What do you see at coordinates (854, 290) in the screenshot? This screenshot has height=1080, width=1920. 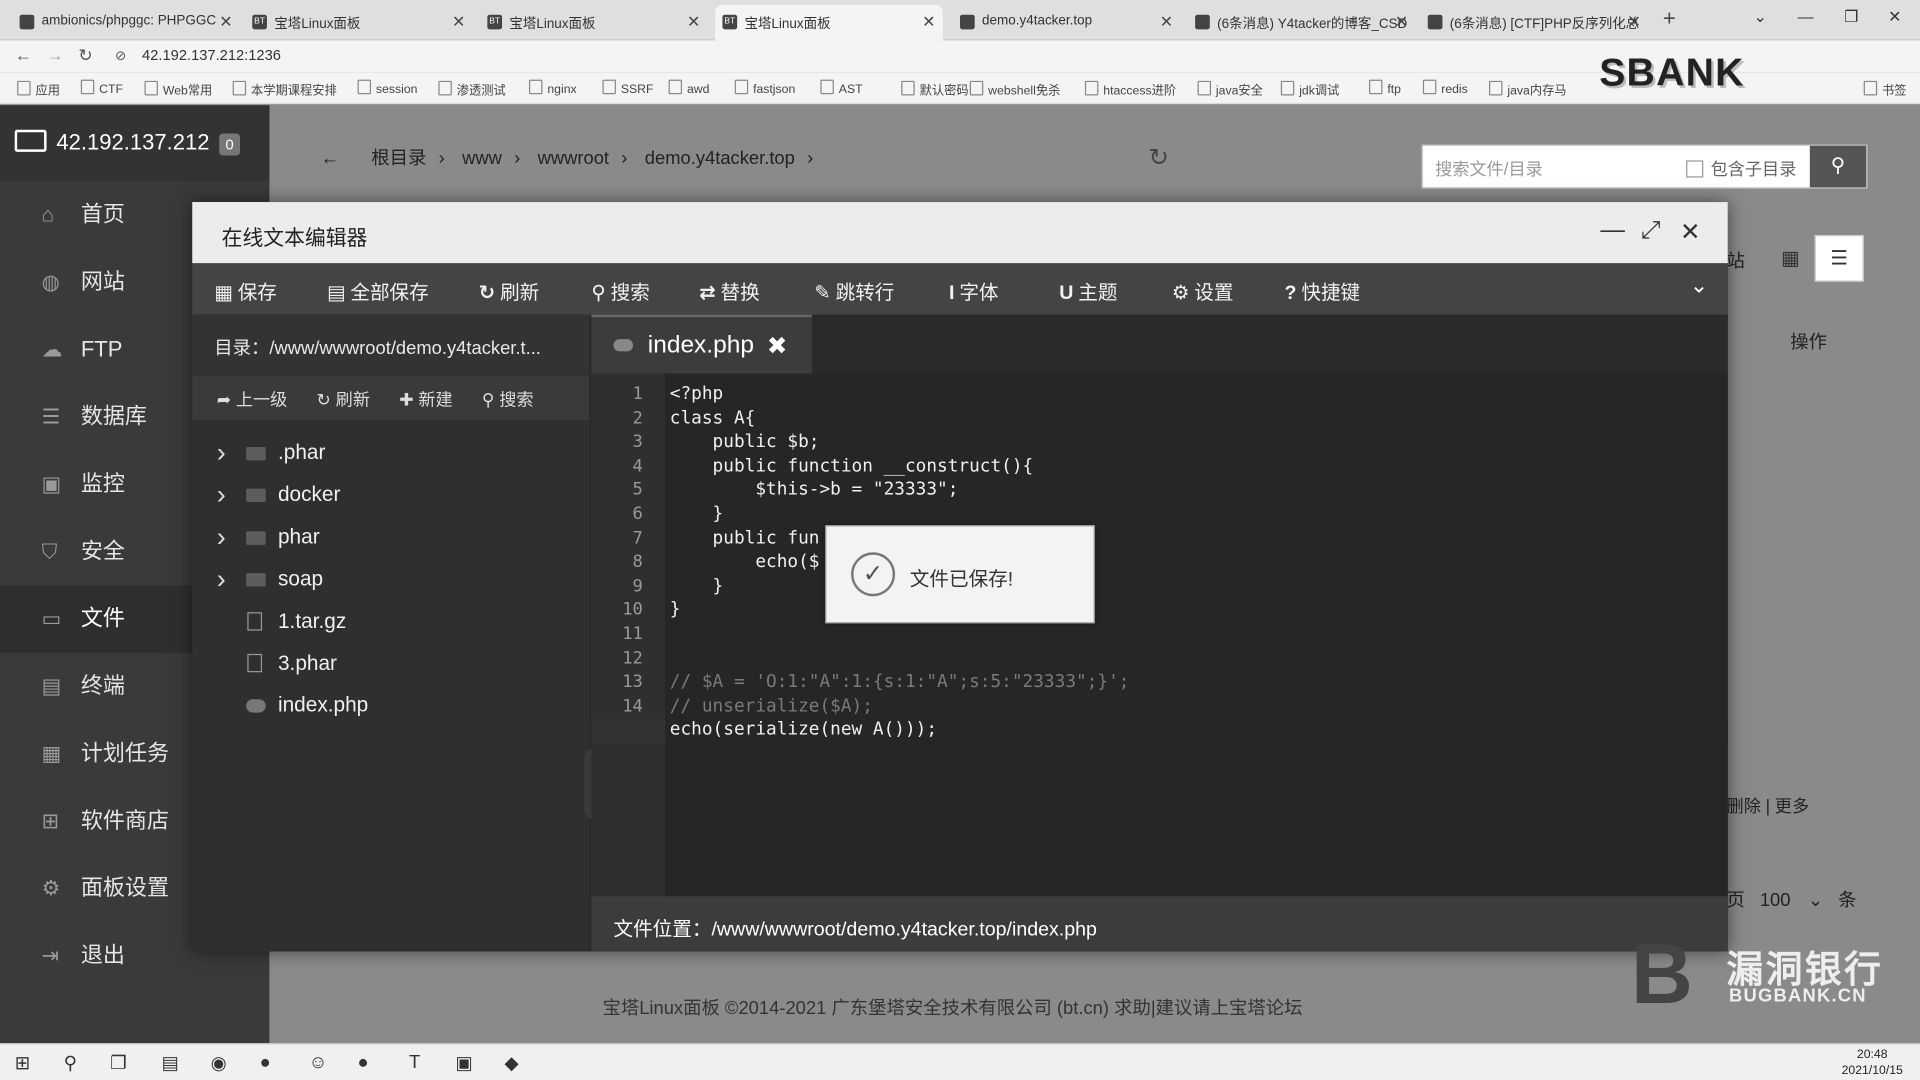 I see `toolbar-pin-button: ✎ 跳转行` at bounding box center [854, 290].